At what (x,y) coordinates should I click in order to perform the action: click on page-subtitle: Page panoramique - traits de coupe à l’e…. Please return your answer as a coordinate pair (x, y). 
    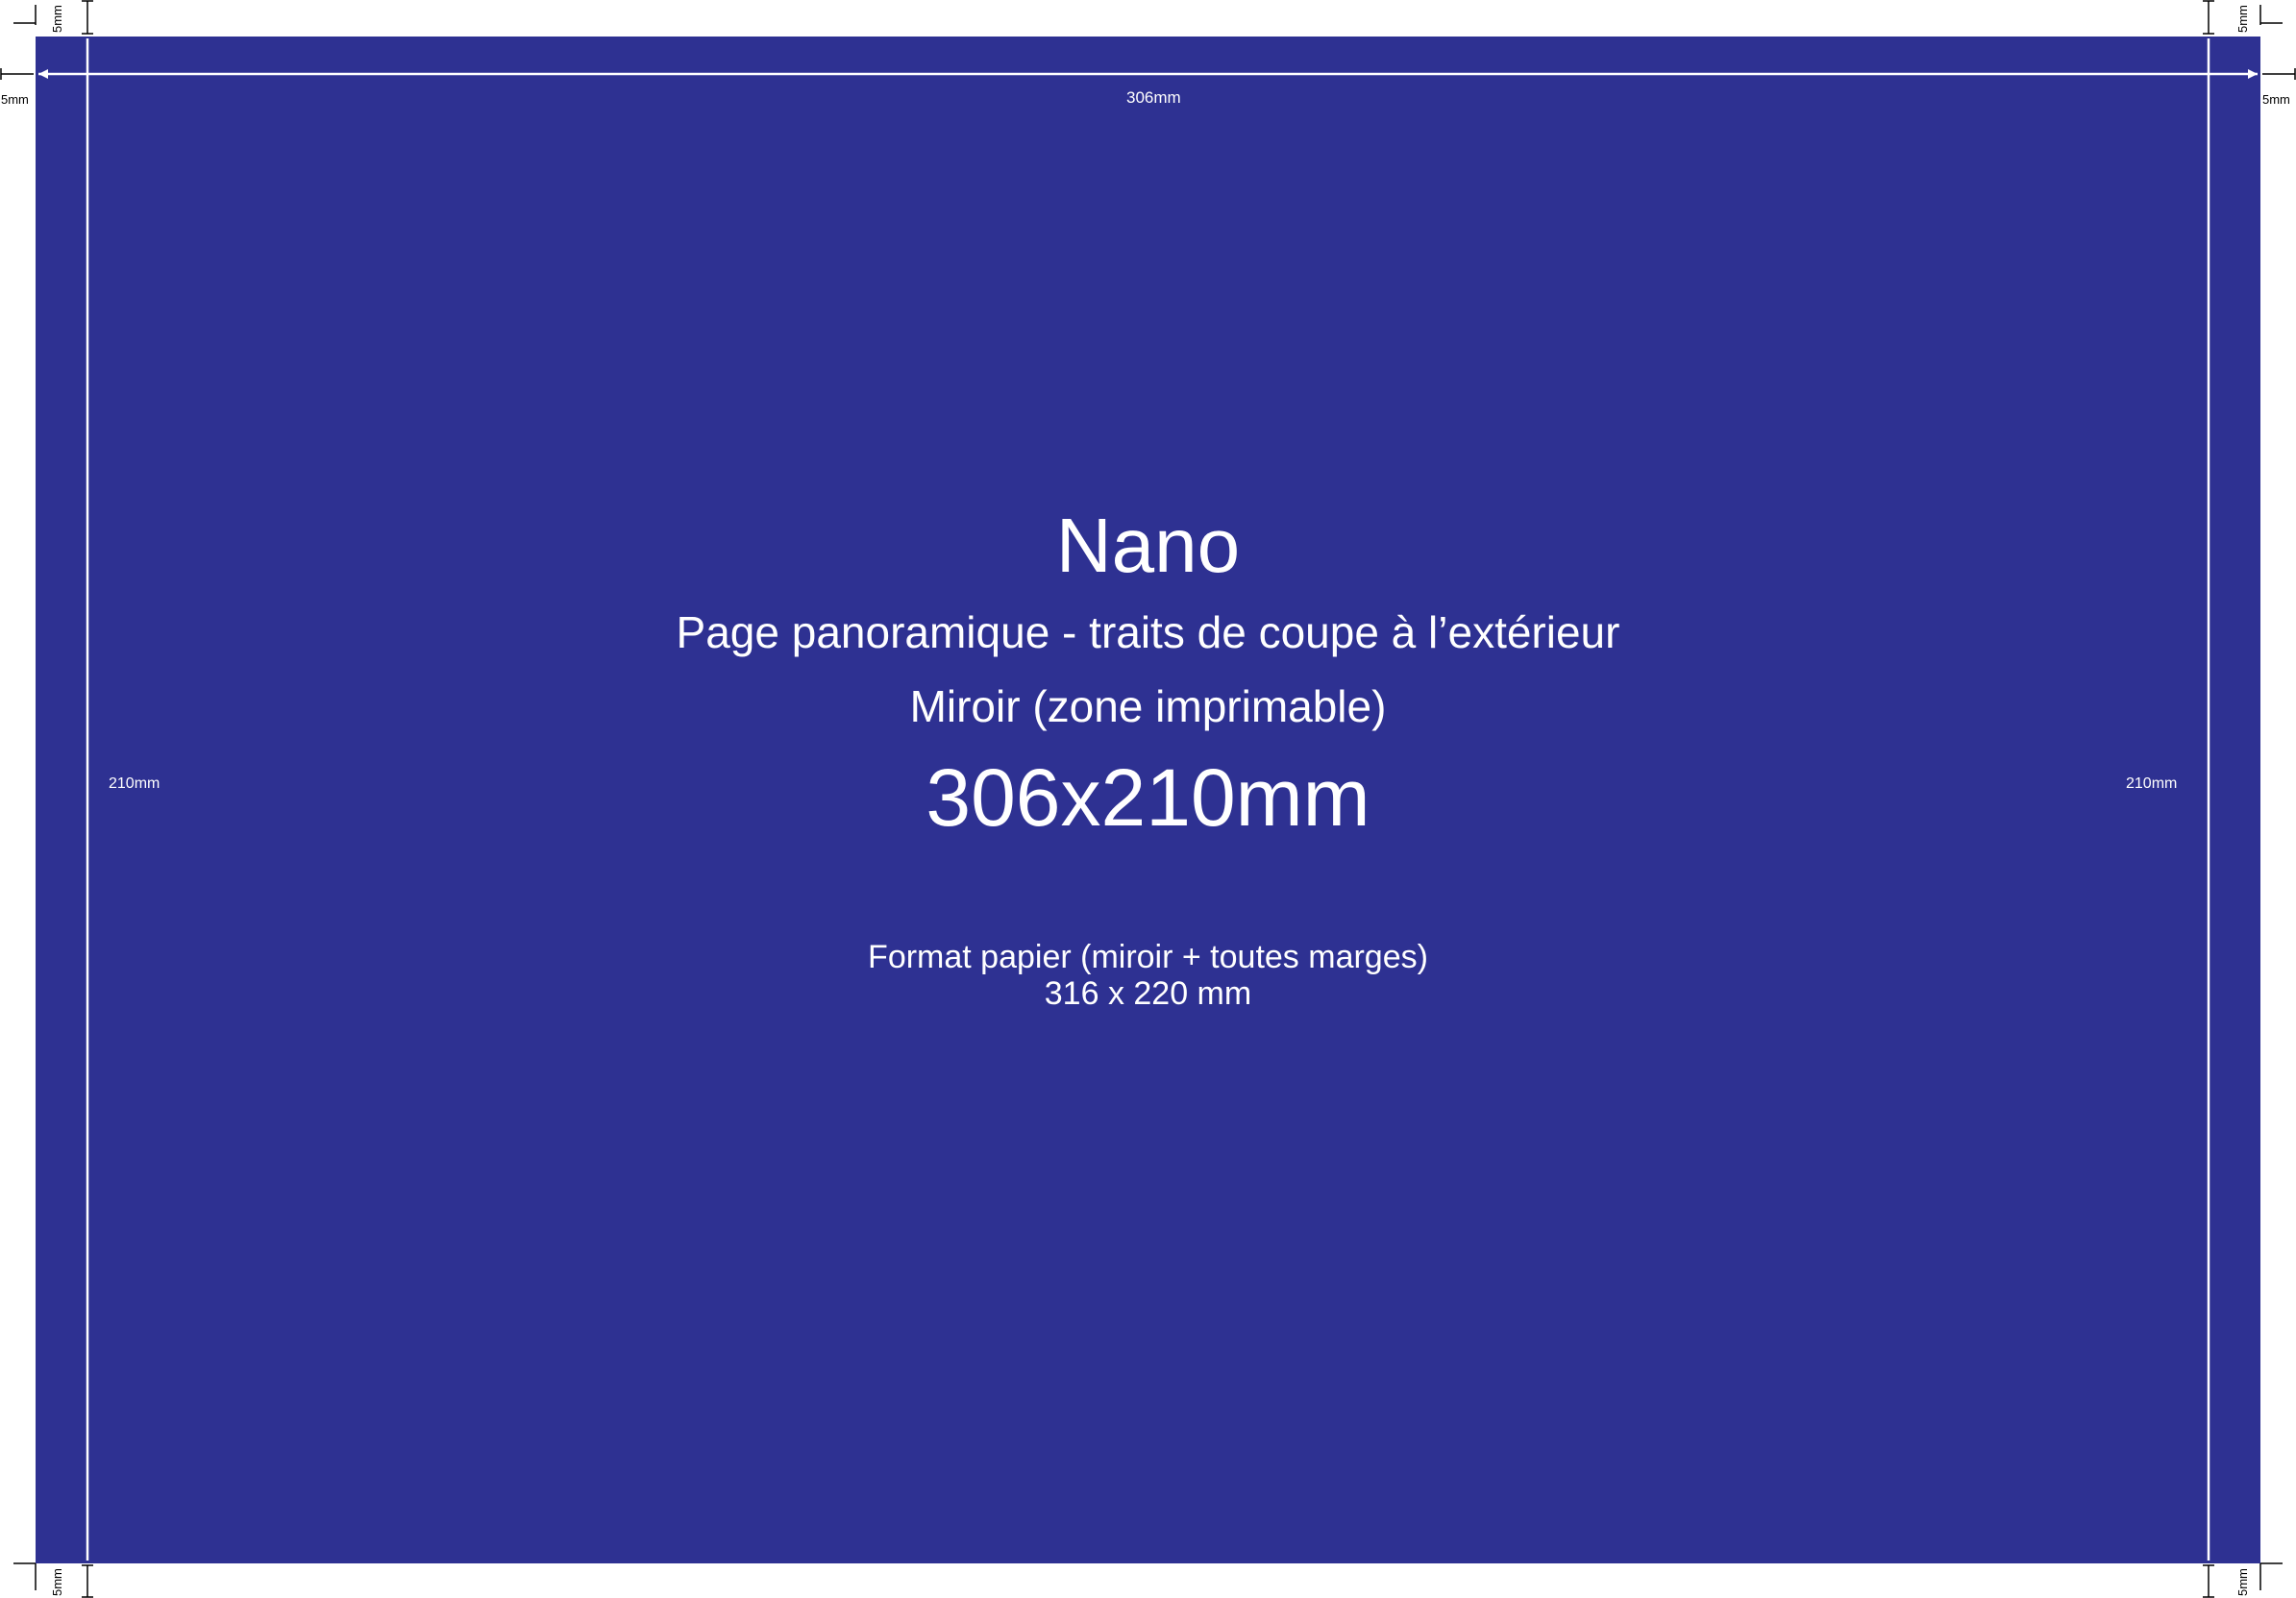
    Looking at the image, I should click on (1148, 632).